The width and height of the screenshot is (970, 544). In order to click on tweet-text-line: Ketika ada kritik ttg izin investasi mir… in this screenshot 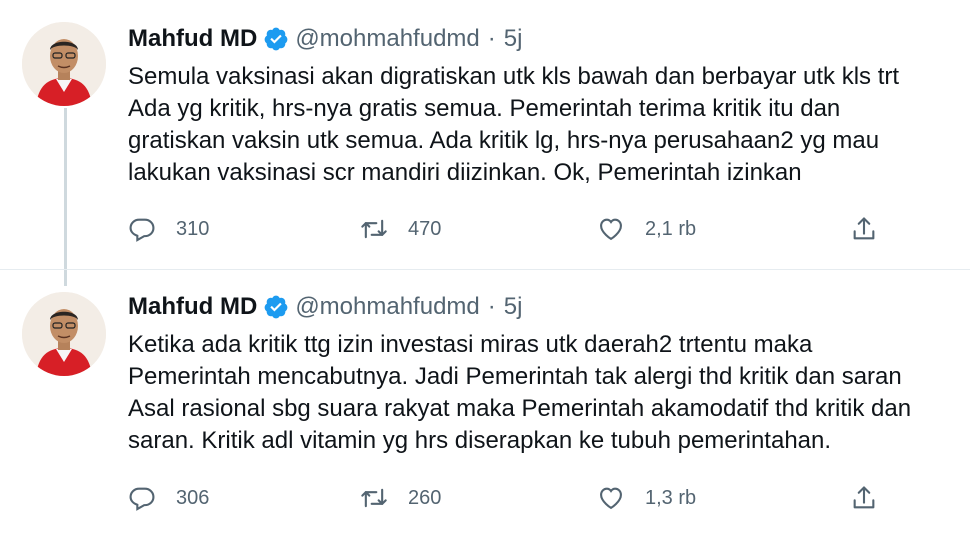, I will do `click(470, 344)`.